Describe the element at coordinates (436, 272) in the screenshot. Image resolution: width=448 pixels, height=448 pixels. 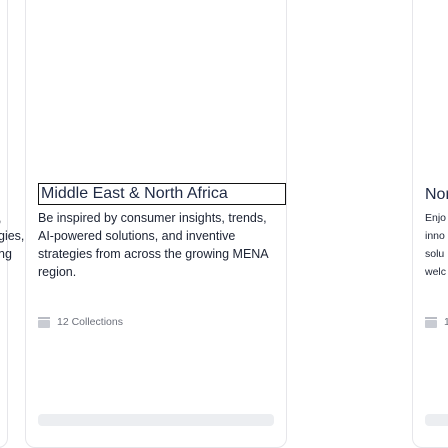
I see `right-desc-line: welc` at that location.